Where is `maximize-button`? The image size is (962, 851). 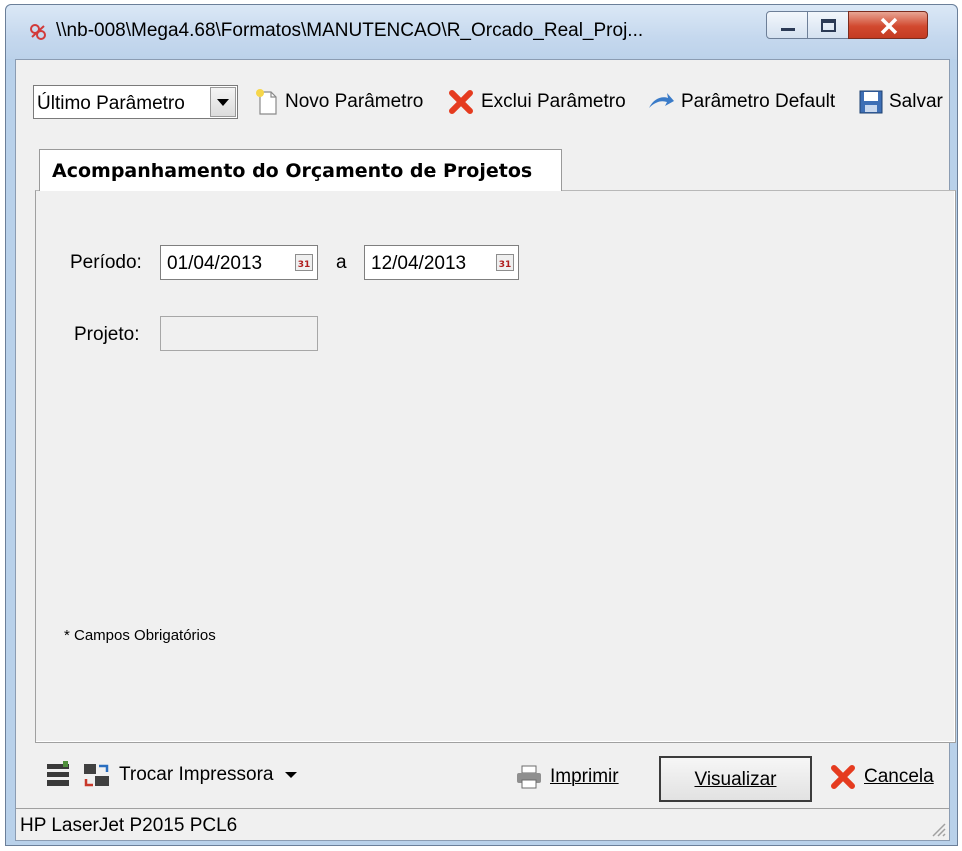
maximize-button is located at coordinates (828, 25).